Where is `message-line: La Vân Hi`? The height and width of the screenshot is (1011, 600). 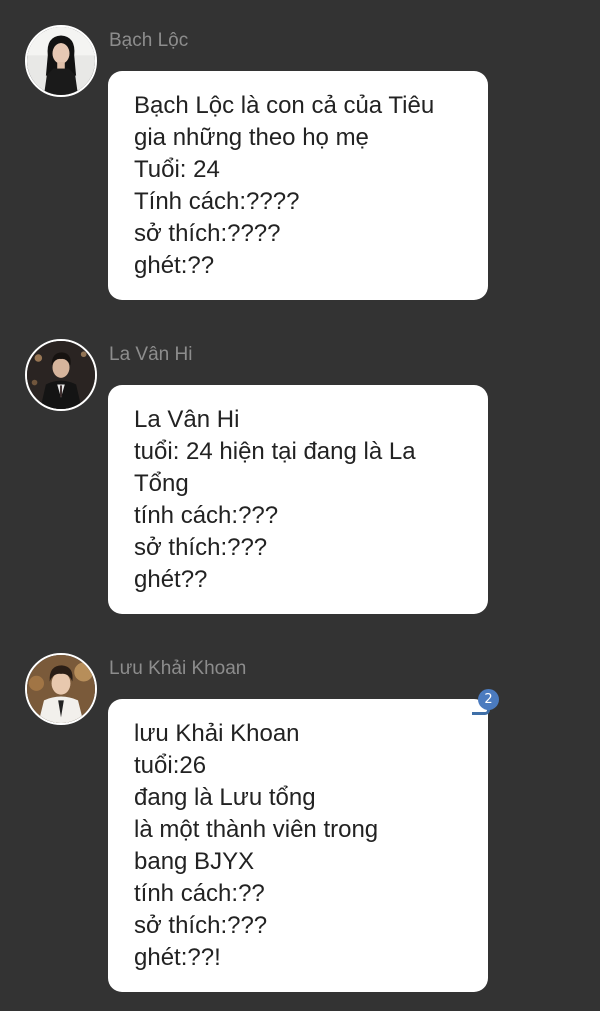 message-line: La Vân Hi is located at coordinates (187, 419).